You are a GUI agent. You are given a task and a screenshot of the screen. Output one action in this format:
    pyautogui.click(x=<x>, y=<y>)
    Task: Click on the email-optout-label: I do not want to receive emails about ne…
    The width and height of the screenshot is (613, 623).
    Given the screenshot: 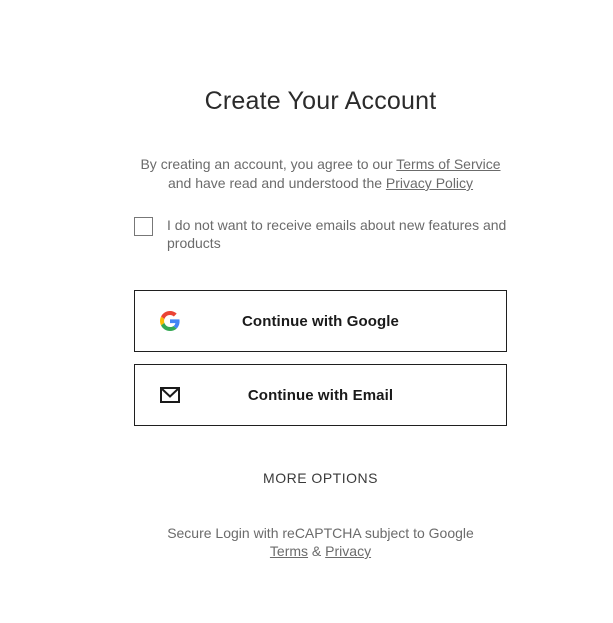 What is the action you would take?
    pyautogui.click(x=340, y=234)
    